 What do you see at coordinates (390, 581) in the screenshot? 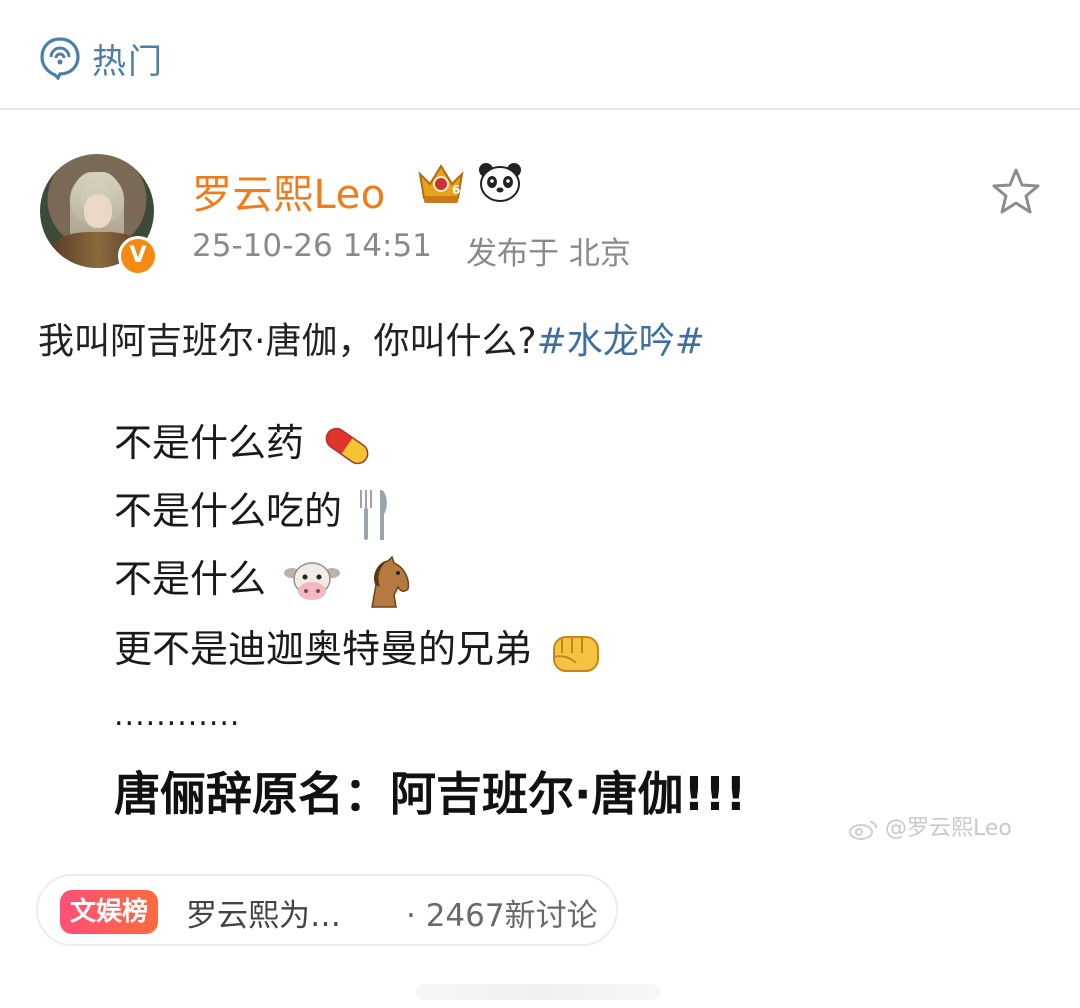
I see `horse-emoji` at bounding box center [390, 581].